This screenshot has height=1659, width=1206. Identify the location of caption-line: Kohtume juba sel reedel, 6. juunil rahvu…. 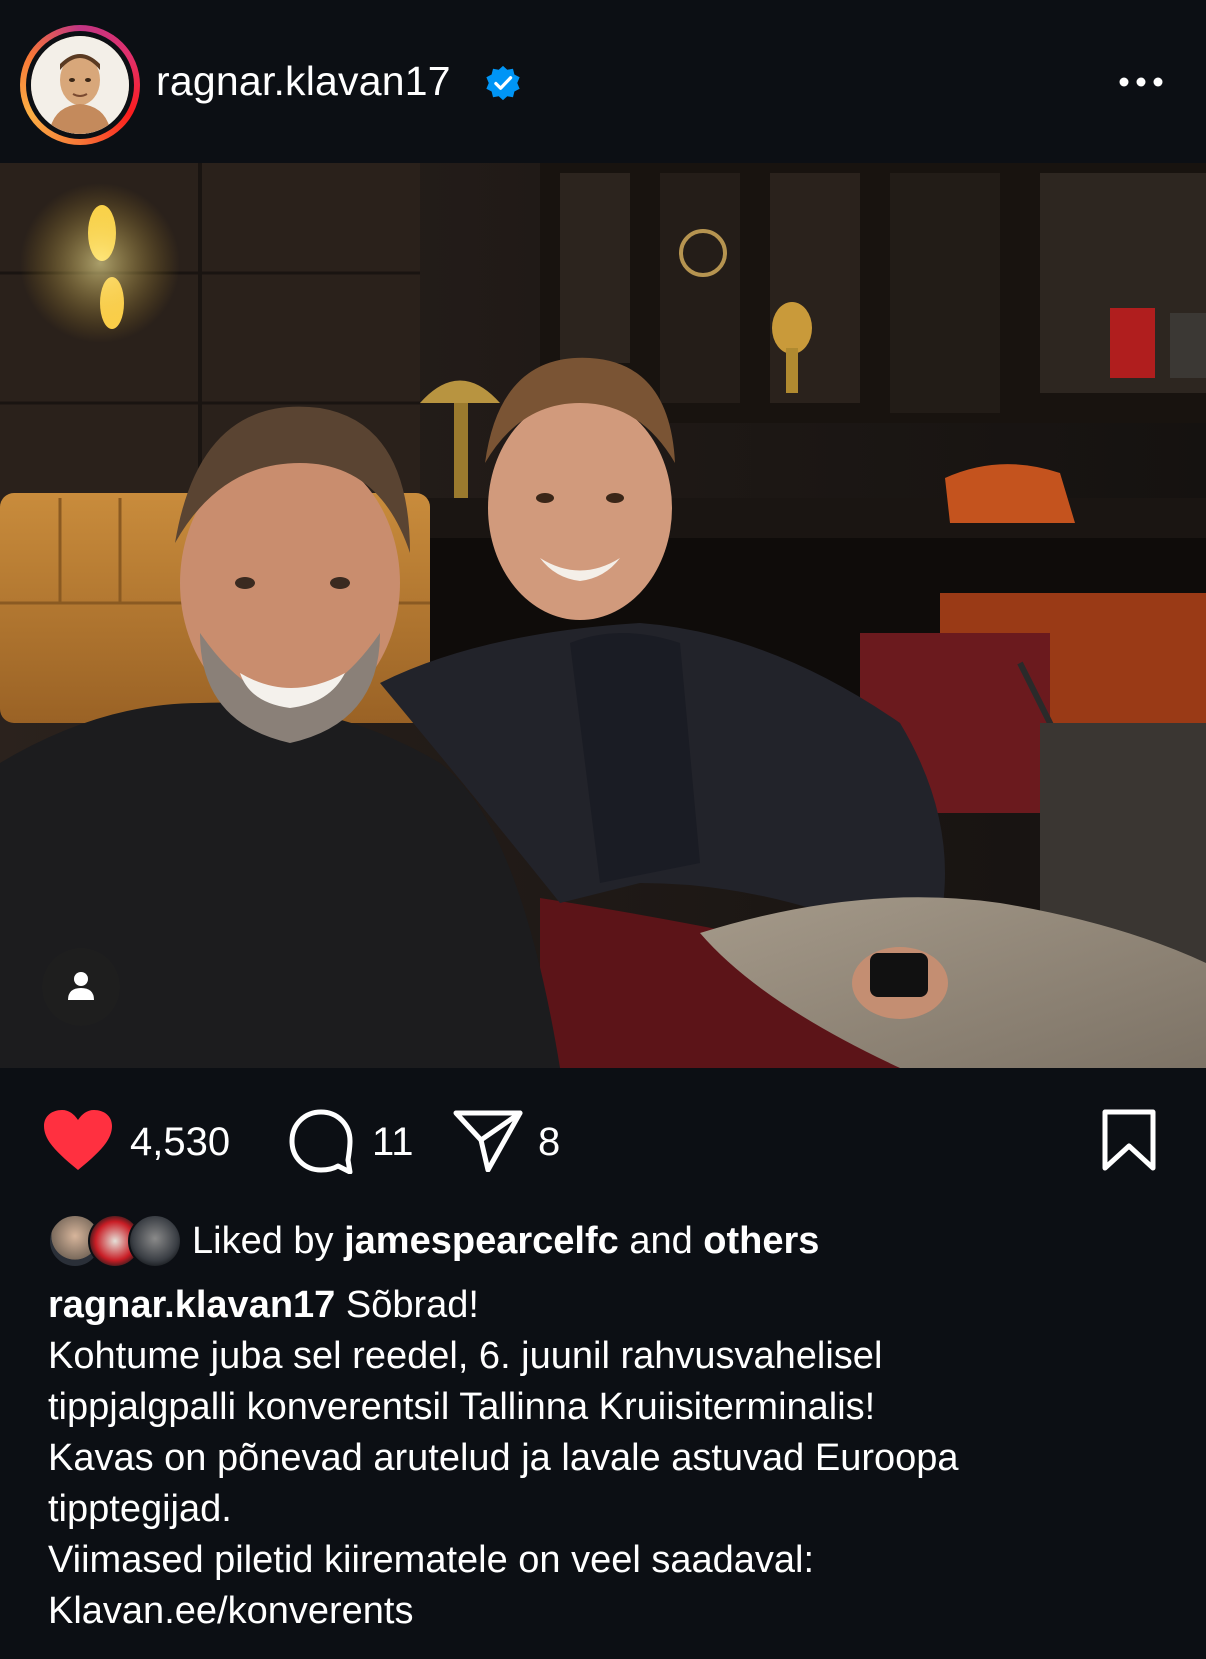
(465, 1356).